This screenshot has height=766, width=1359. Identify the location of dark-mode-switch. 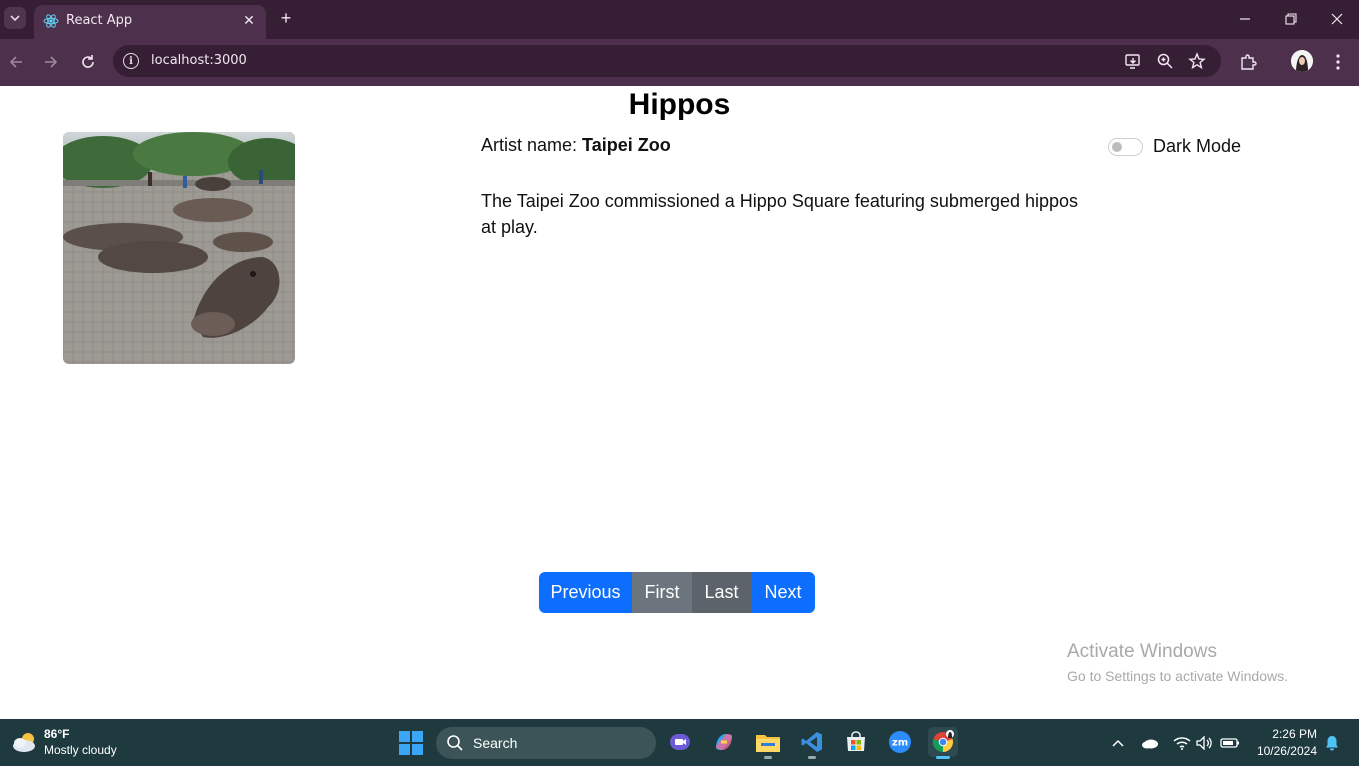
(1125, 146).